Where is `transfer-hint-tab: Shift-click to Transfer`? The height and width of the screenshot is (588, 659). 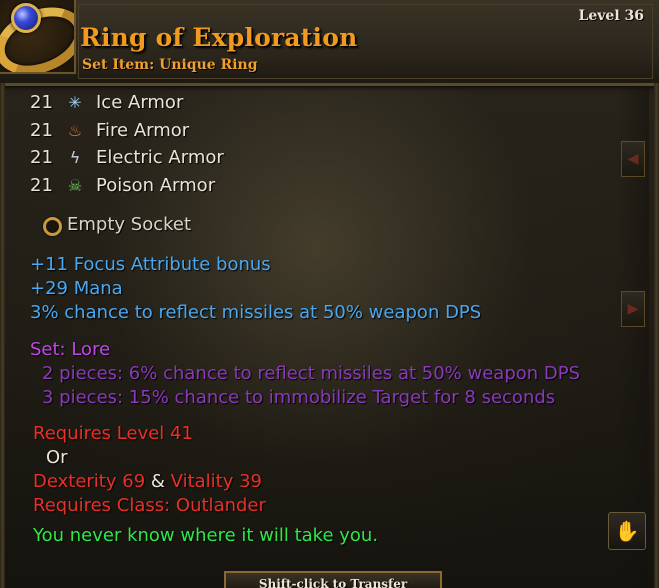
transfer-hint-tab: Shift-click to Transfer is located at coordinates (333, 579).